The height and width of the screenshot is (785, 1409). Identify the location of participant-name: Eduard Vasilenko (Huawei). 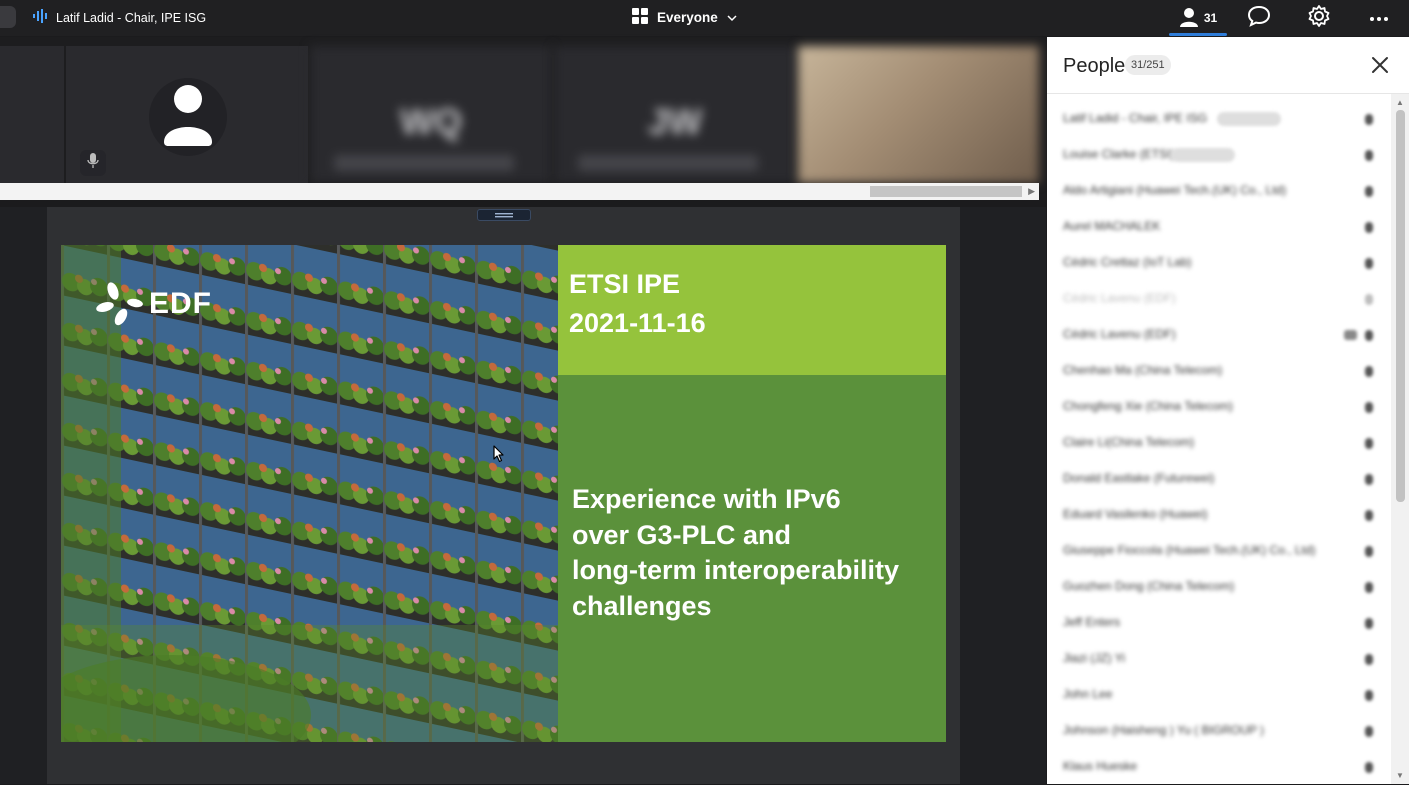
(1135, 514).